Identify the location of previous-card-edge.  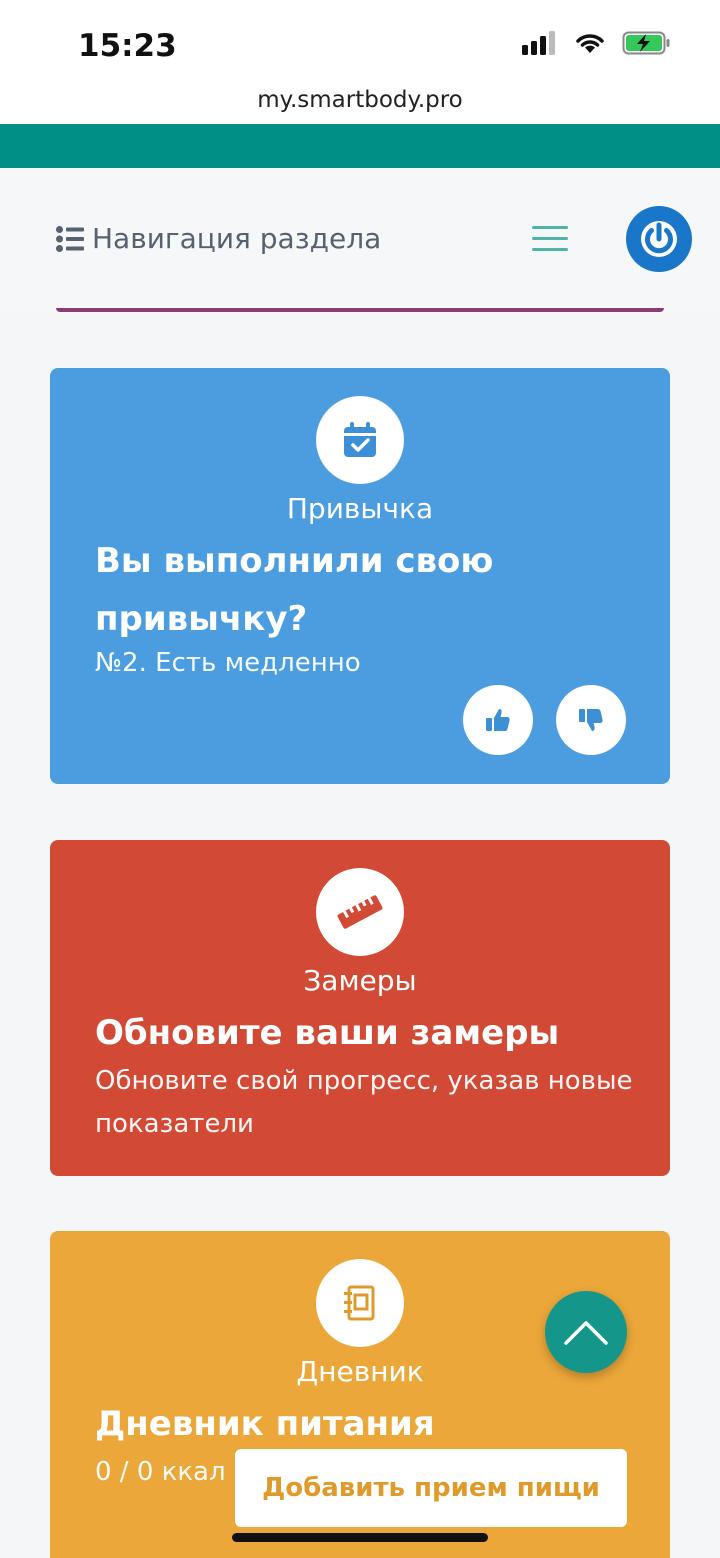
(360, 310).